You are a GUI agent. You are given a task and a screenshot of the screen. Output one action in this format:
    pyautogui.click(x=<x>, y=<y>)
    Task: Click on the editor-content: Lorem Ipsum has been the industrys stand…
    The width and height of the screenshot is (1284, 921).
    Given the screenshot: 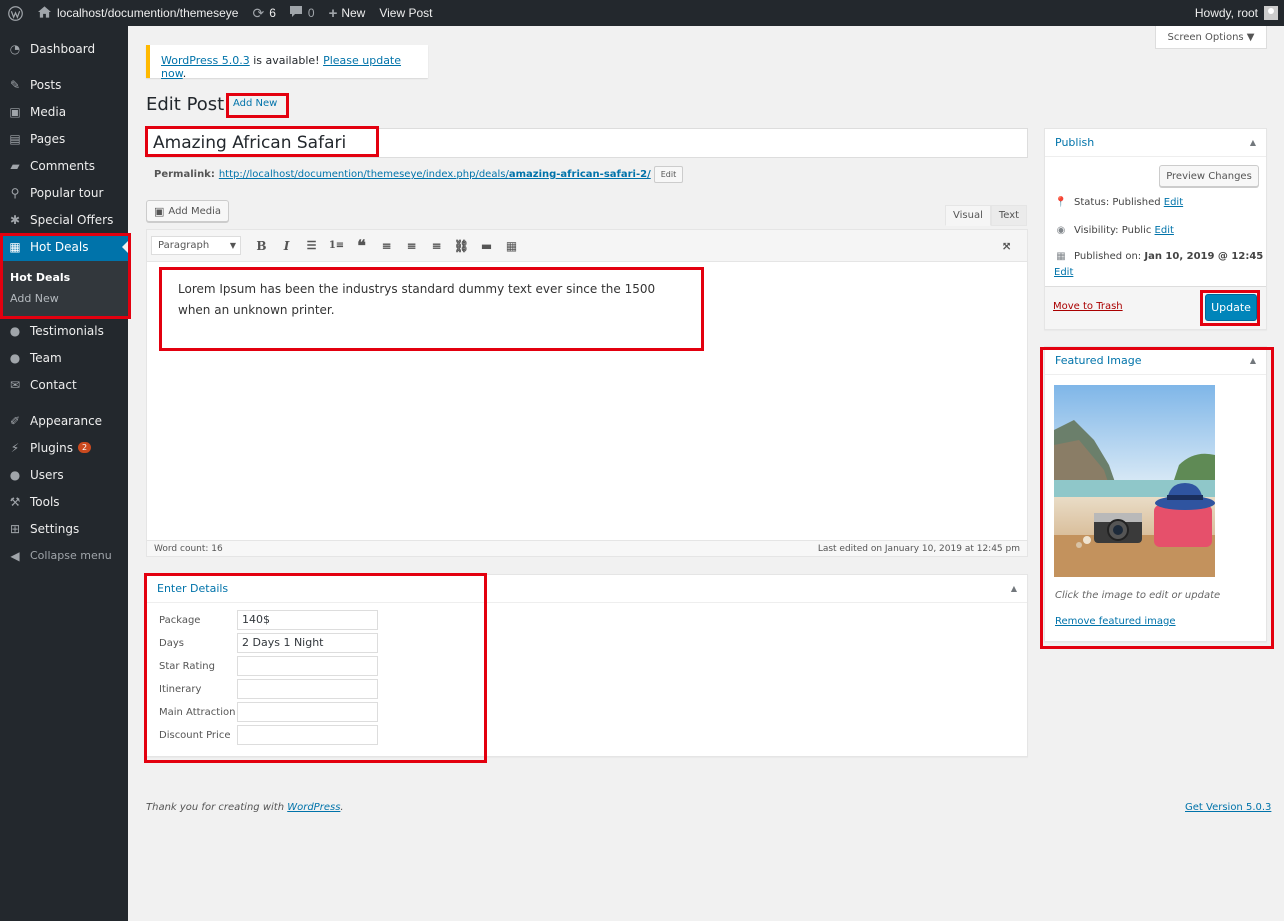 What is the action you would take?
    pyautogui.click(x=587, y=291)
    